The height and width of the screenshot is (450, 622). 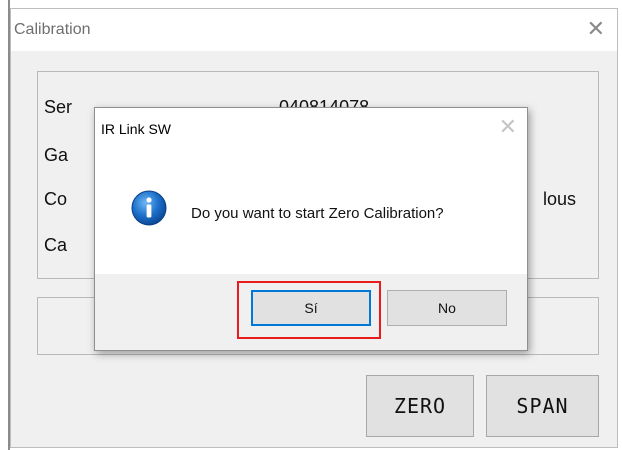 What do you see at coordinates (560, 199) in the screenshot?
I see `component-value: lous` at bounding box center [560, 199].